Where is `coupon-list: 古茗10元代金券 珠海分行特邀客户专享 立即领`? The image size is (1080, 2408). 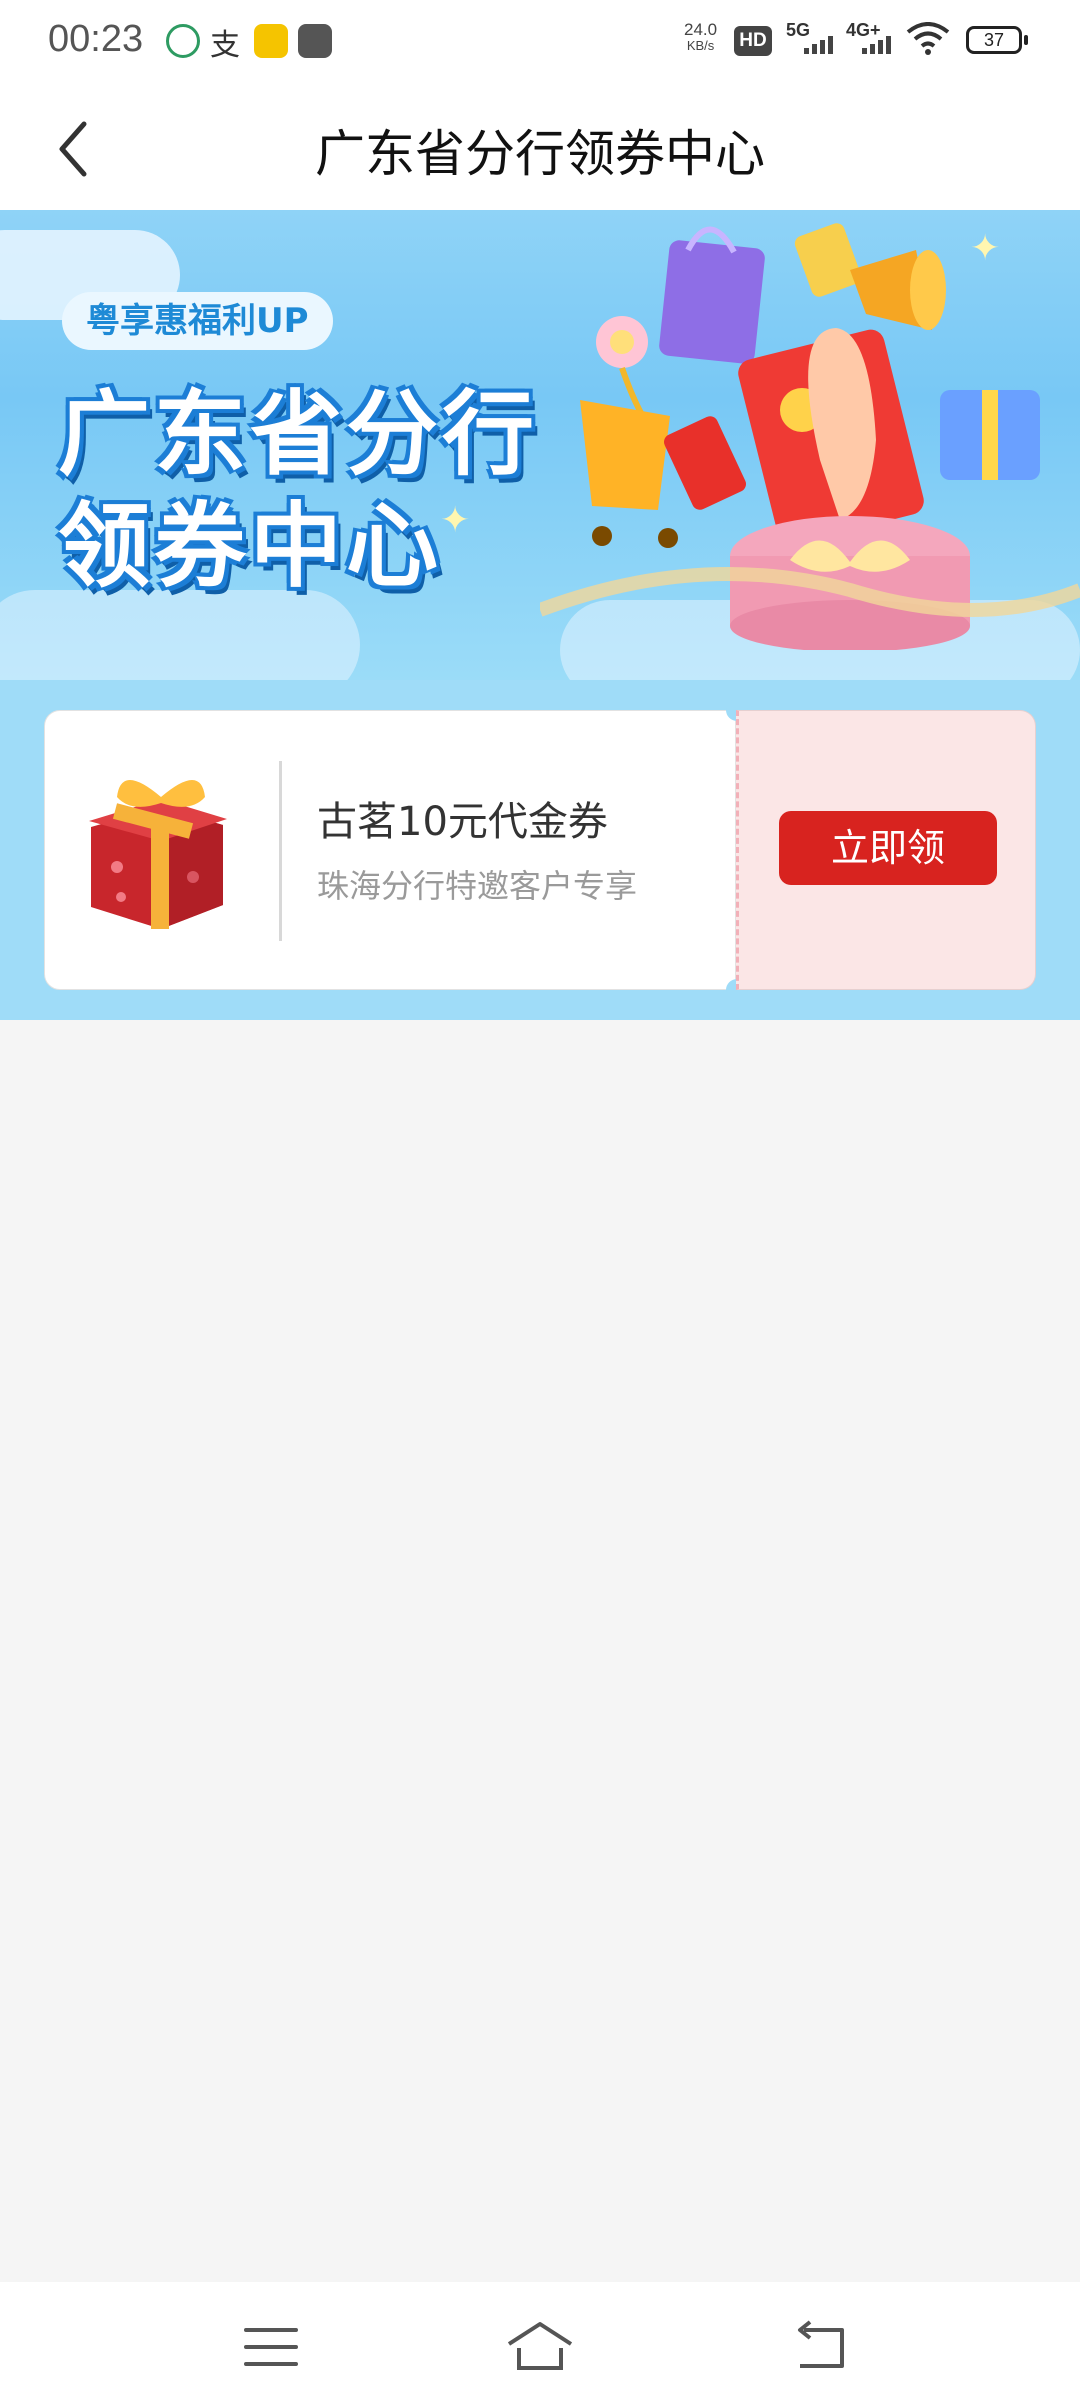
coupon-list: 古茗10元代金券 珠海分行特邀客户专享 立即领 is located at coordinates (540, 850).